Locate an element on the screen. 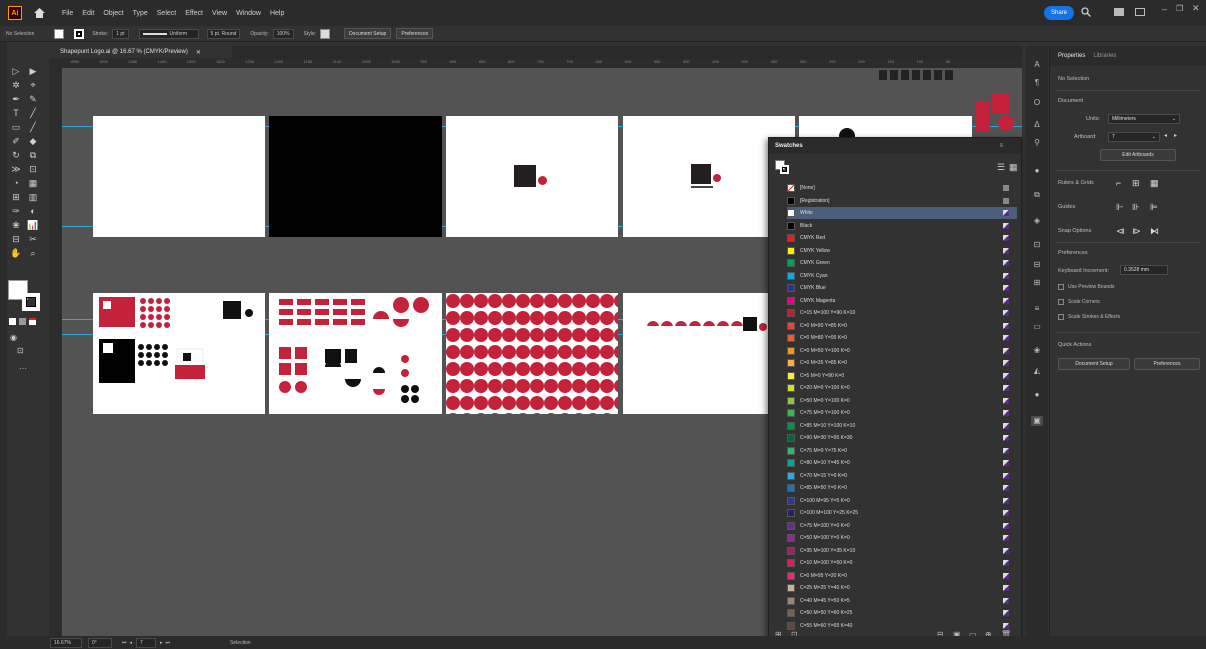  share-button: Share is located at coordinates (1059, 13).